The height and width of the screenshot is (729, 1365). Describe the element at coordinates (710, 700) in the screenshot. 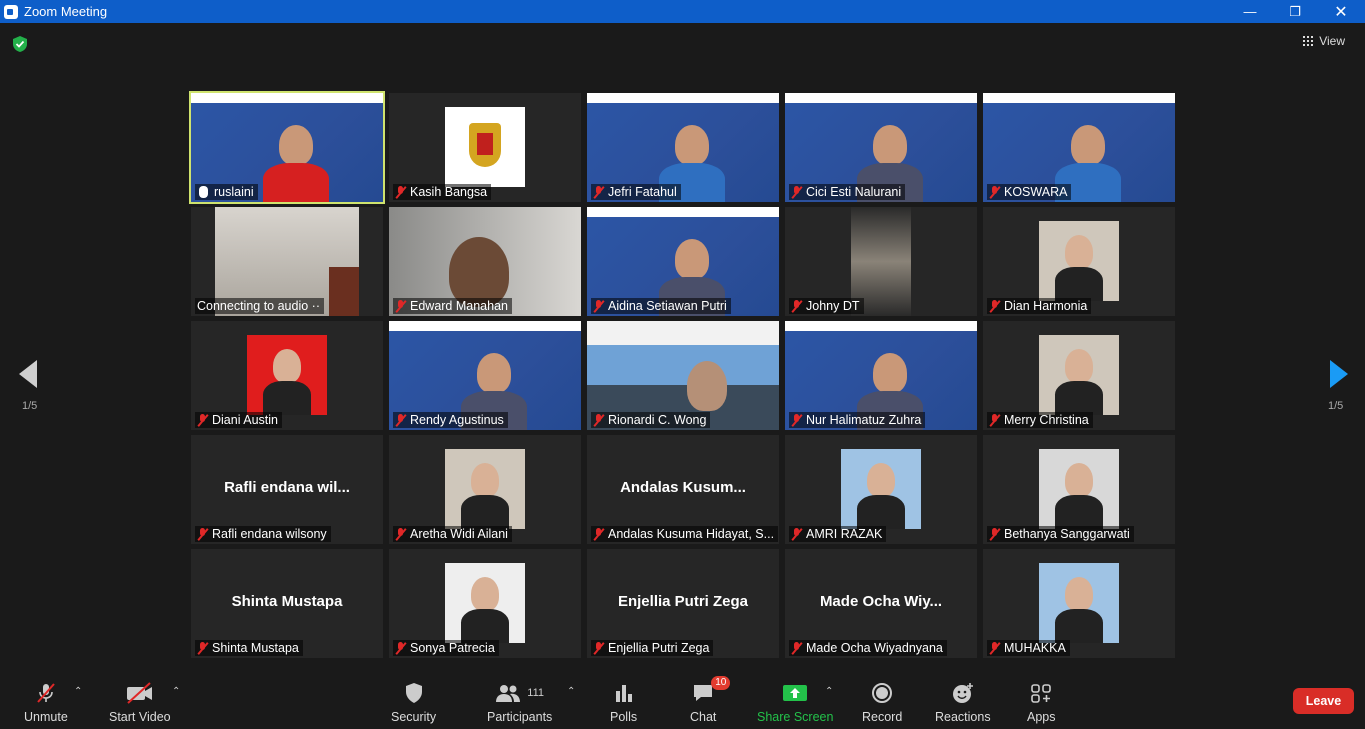

I see `chat-button: 10 Chat` at that location.